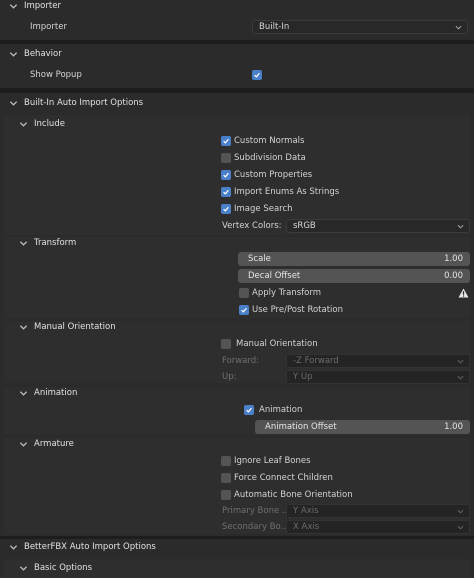 This screenshot has height=578, width=474. Describe the element at coordinates (378, 361) in the screenshot. I see `forward-select: -Z Forward` at that location.